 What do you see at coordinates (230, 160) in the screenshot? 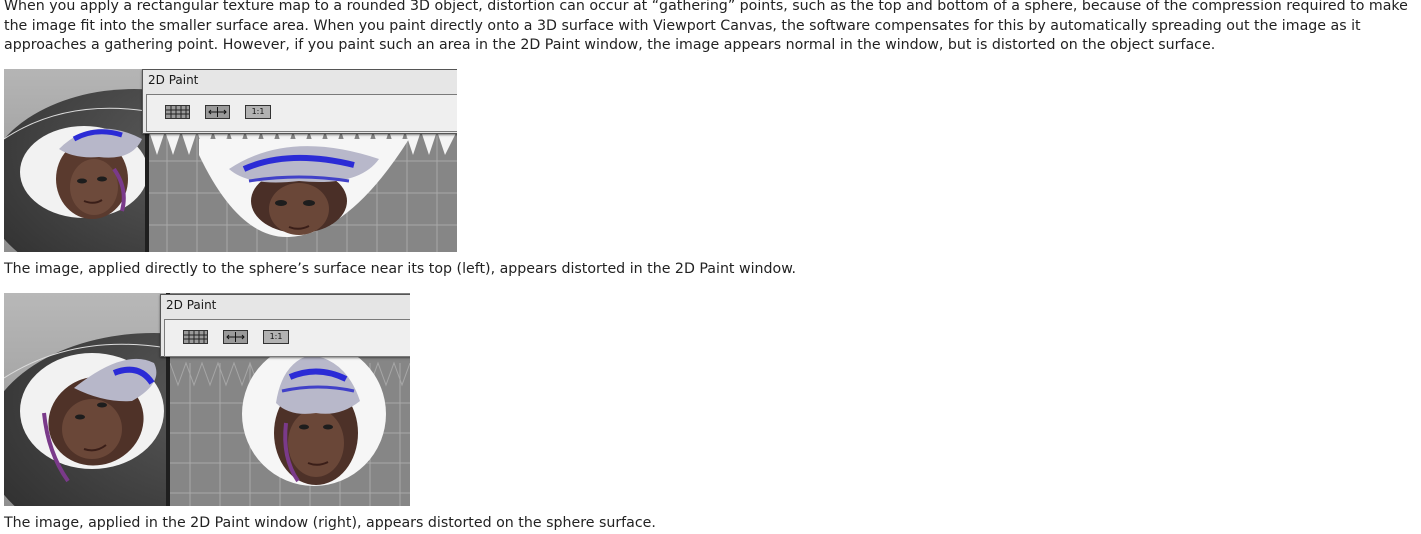
I see `figure-1-screenshot: 2D Paint 1:1` at bounding box center [230, 160].